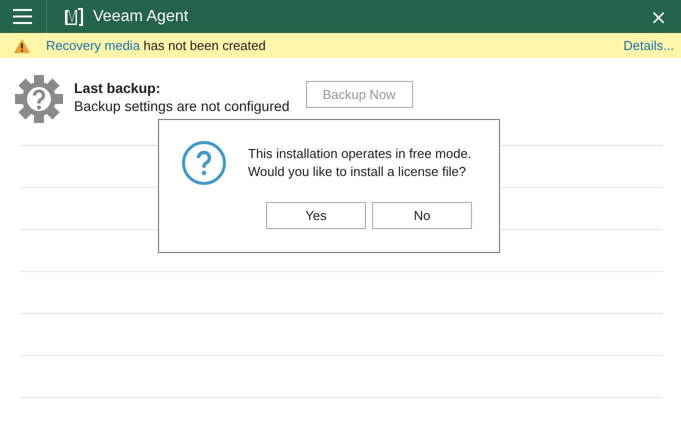 The image size is (681, 440). What do you see at coordinates (360, 163) in the screenshot?
I see `dialog-message: This installation operates in free mode. Would you like to install a license file?` at bounding box center [360, 163].